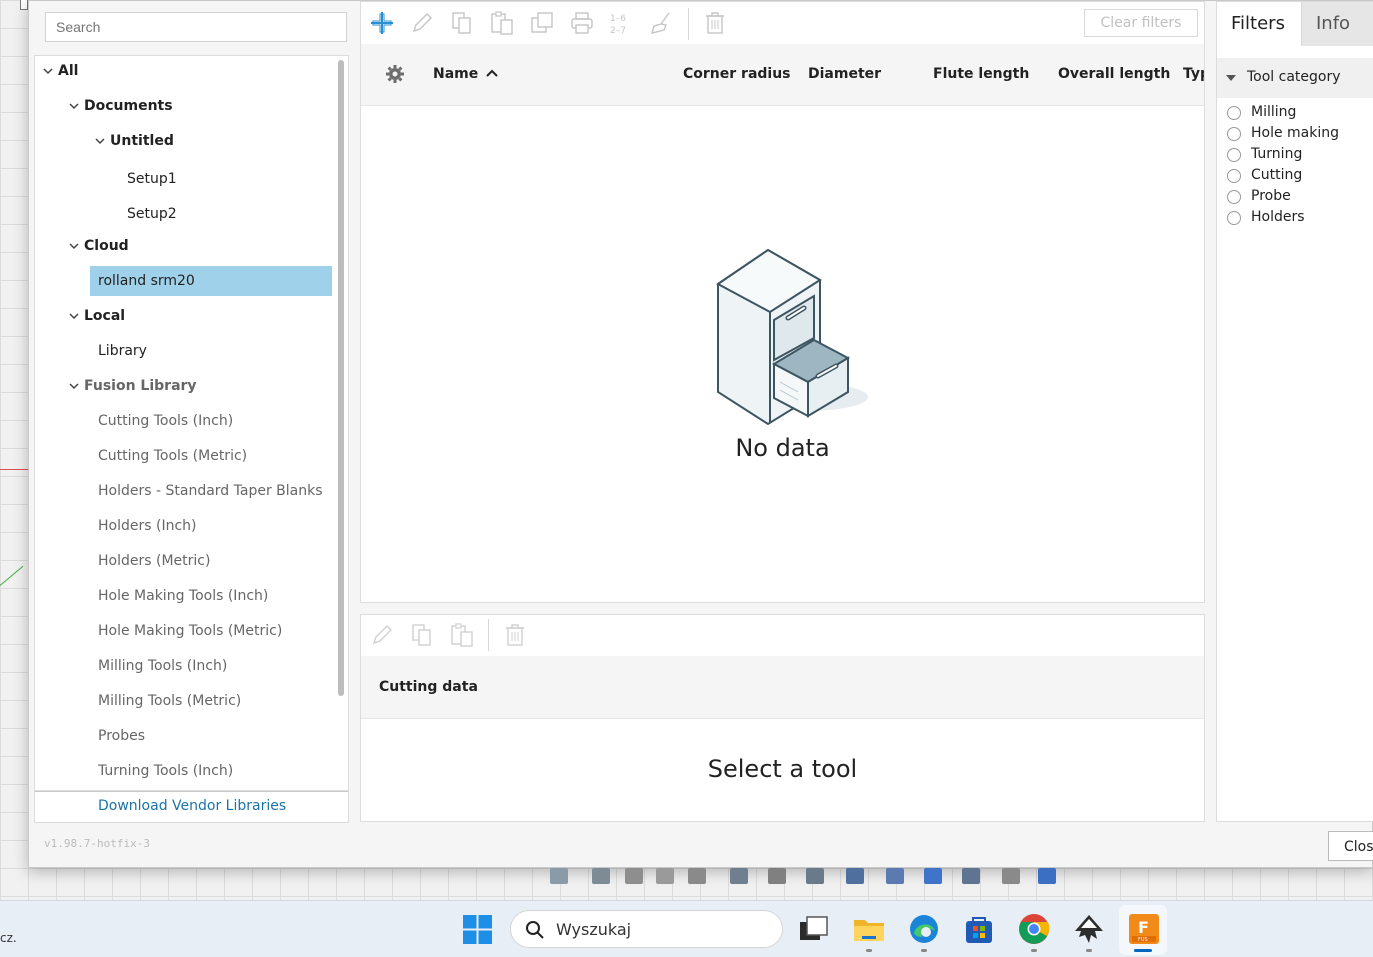 The width and height of the screenshot is (1373, 957). I want to click on edge-browser-icon, so click(924, 929).